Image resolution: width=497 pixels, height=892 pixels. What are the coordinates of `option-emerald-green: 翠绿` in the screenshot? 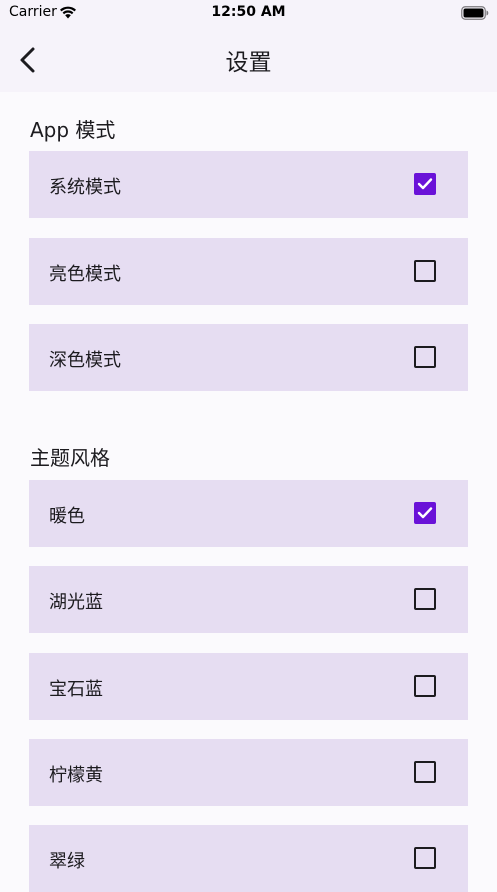 It's located at (248, 858).